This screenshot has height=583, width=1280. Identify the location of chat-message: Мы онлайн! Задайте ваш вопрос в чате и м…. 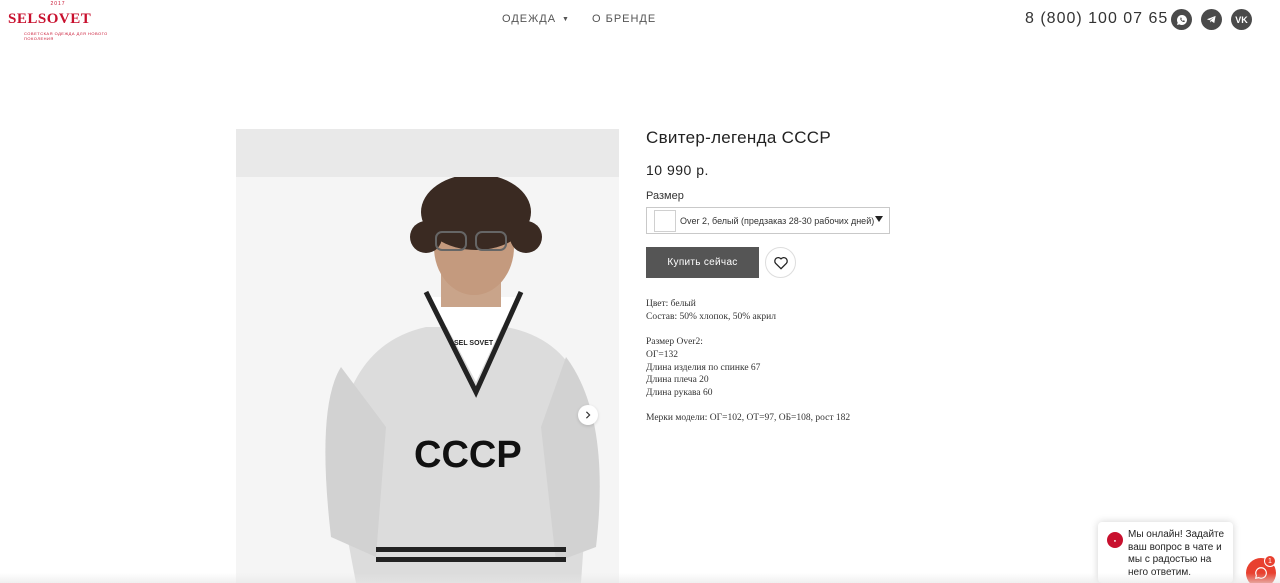
(1176, 553).